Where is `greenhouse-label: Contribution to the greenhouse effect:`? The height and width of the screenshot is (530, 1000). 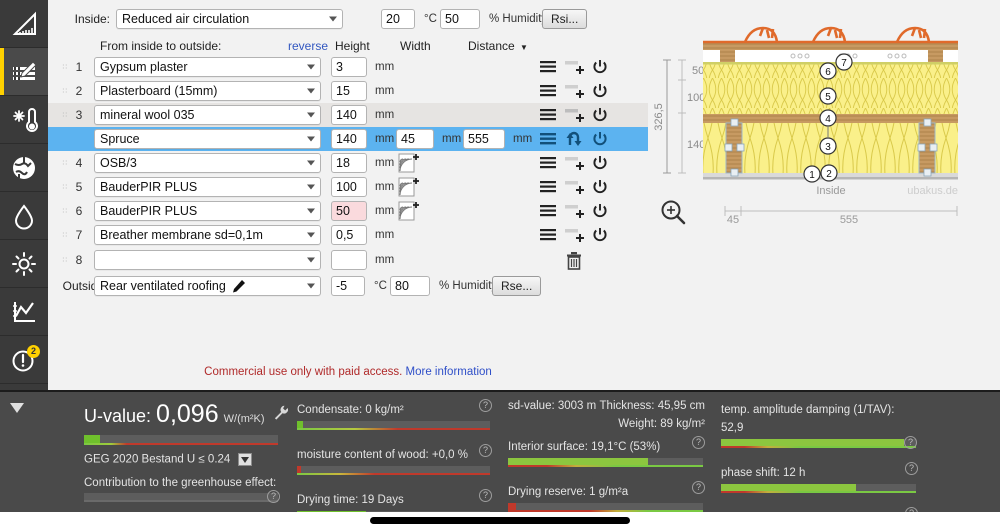
greenhouse-label: Contribution to the greenhouse effect: is located at coordinates (180, 483).